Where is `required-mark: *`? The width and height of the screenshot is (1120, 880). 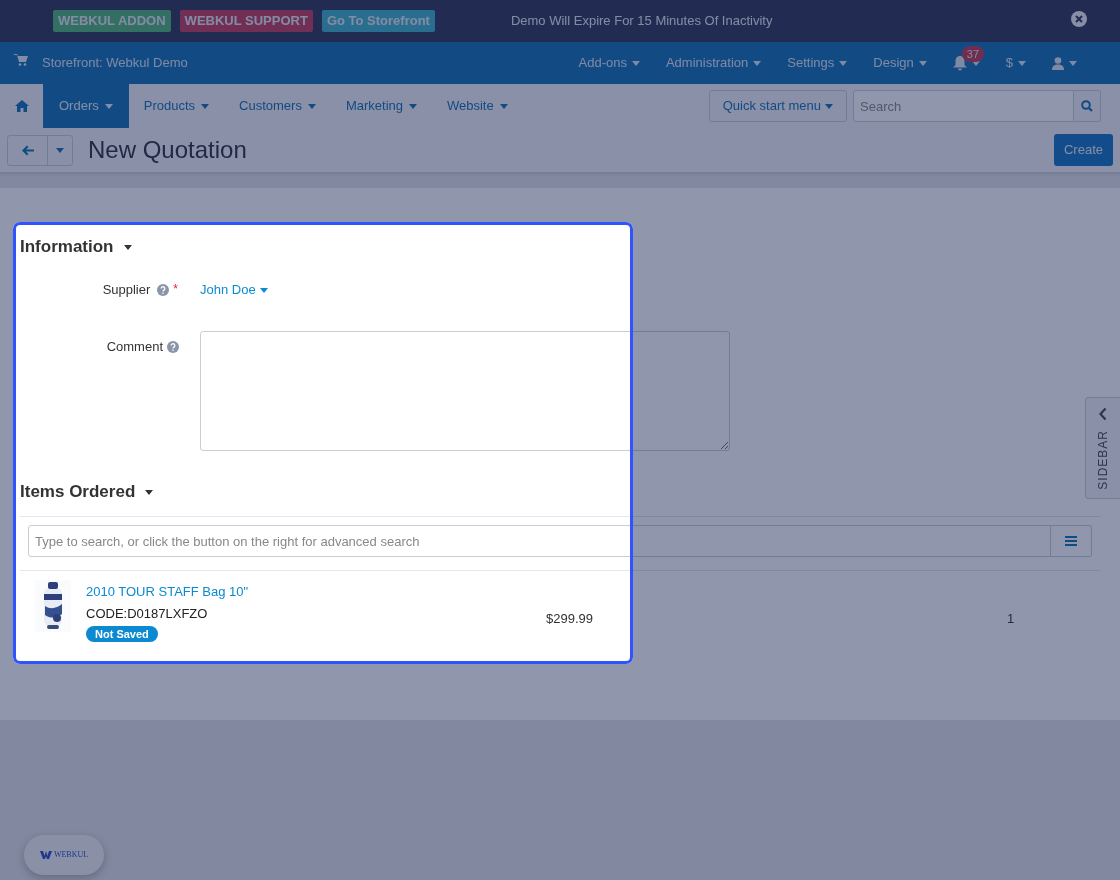 required-mark: * is located at coordinates (175, 290).